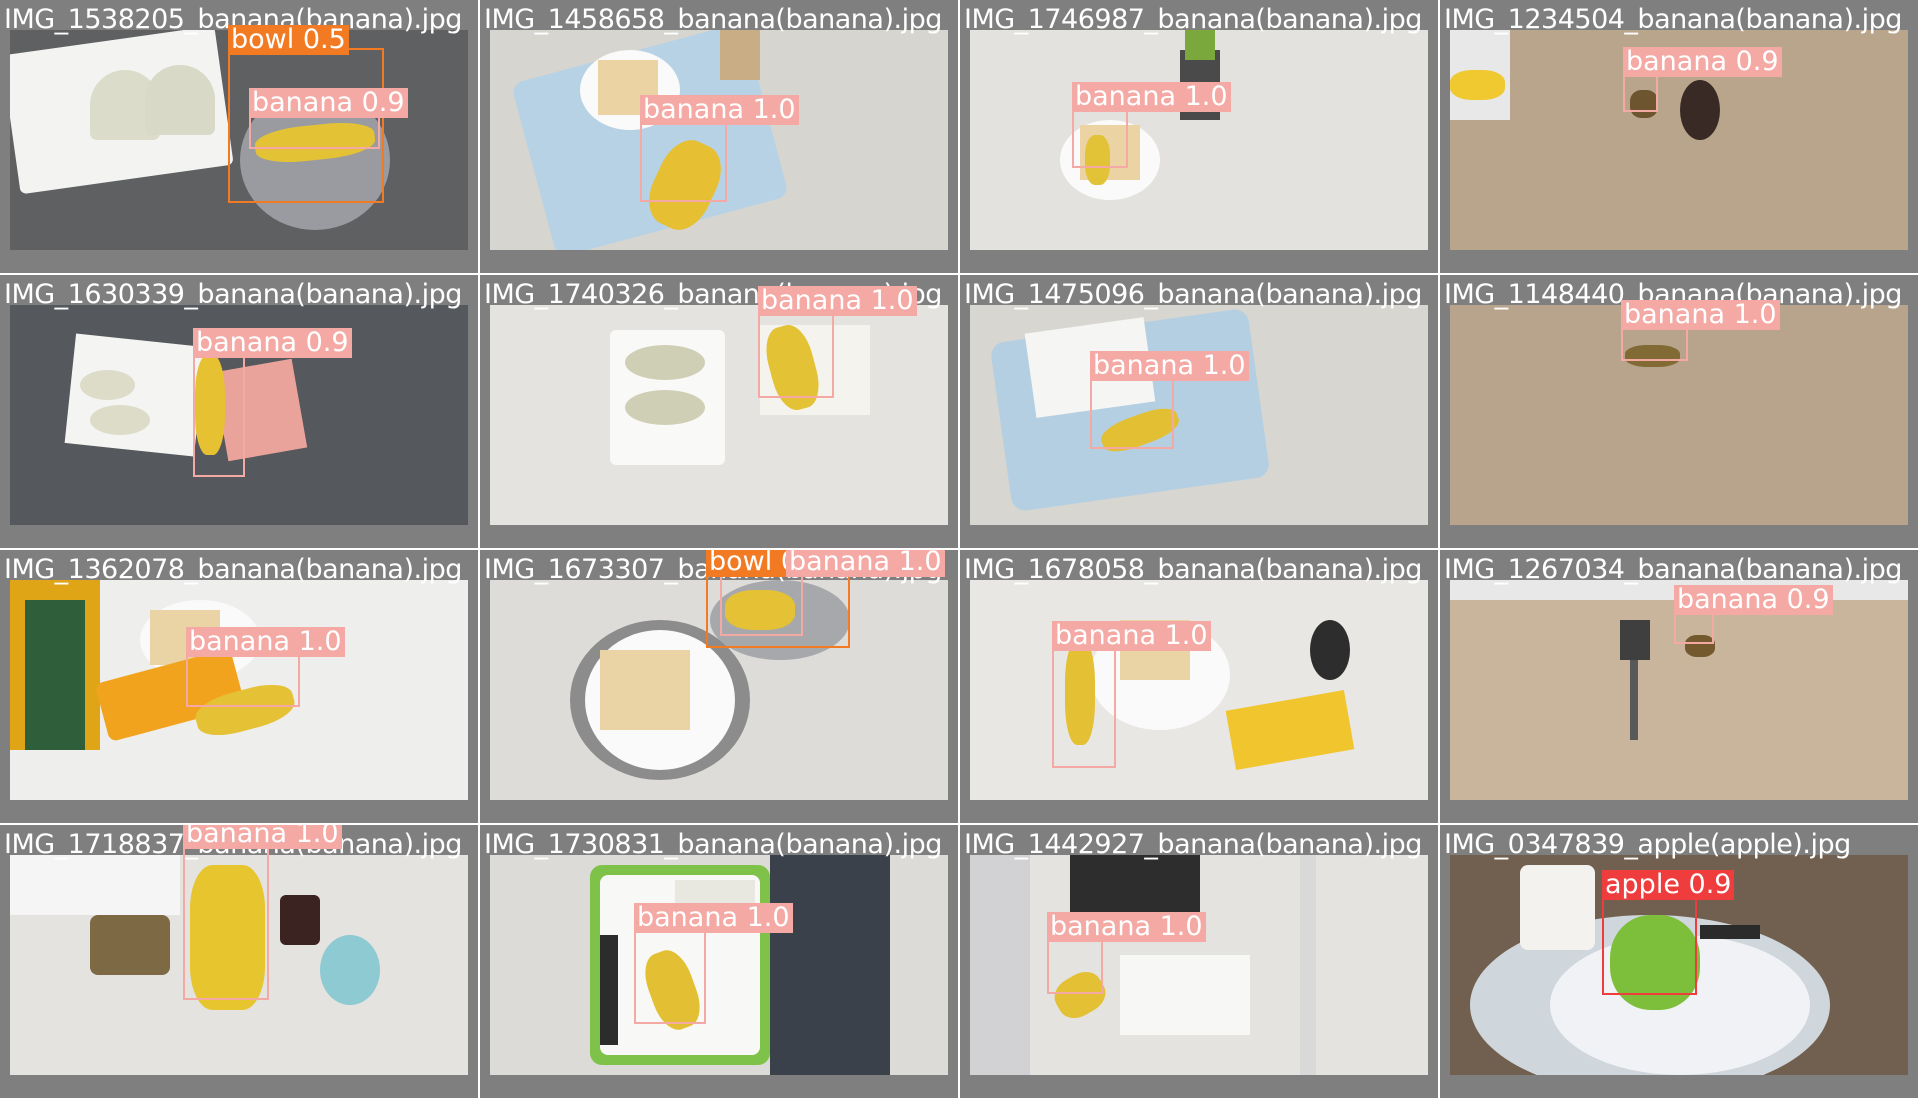  I want to click on filename-label: IMG_1362078_banana(banana).jpg, so click(233, 569).